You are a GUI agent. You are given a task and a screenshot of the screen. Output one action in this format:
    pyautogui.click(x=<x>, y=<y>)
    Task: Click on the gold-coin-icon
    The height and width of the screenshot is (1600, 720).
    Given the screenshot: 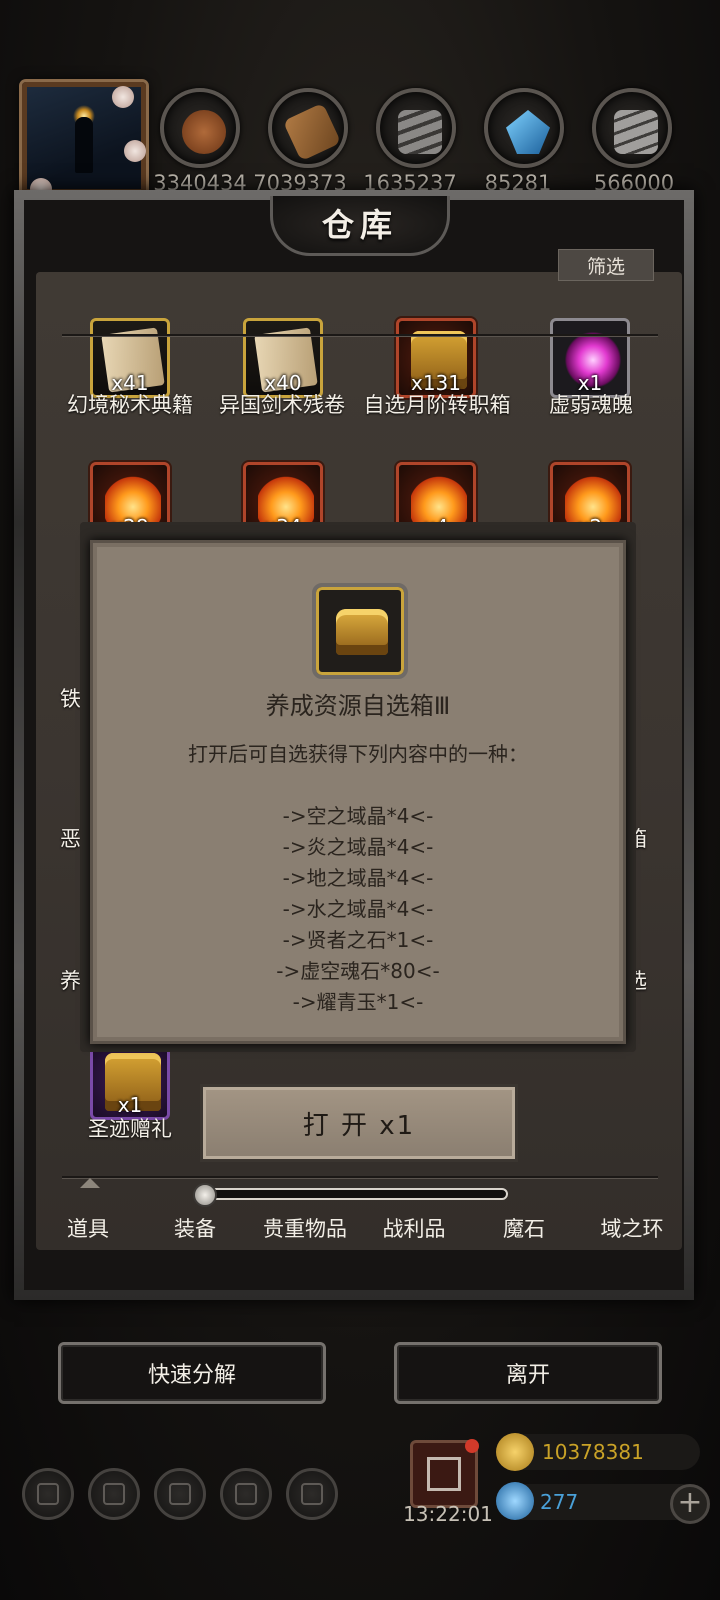 What is the action you would take?
    pyautogui.click(x=515, y=1452)
    